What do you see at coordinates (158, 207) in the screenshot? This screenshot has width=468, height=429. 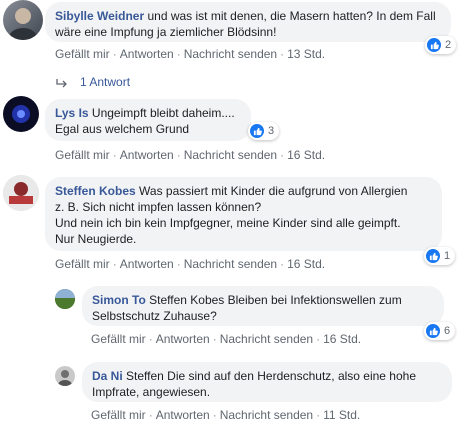 I see `comment-text: z. B. Sich nicht impfen lassen können?` at bounding box center [158, 207].